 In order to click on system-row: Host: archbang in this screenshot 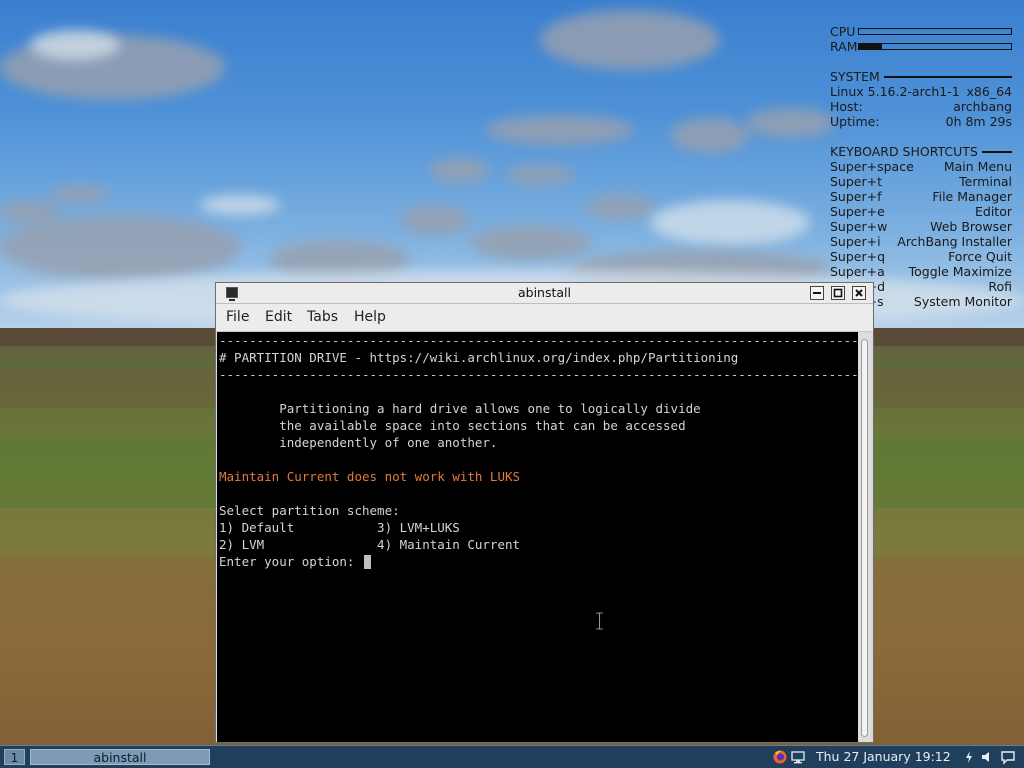, I will do `click(921, 106)`.